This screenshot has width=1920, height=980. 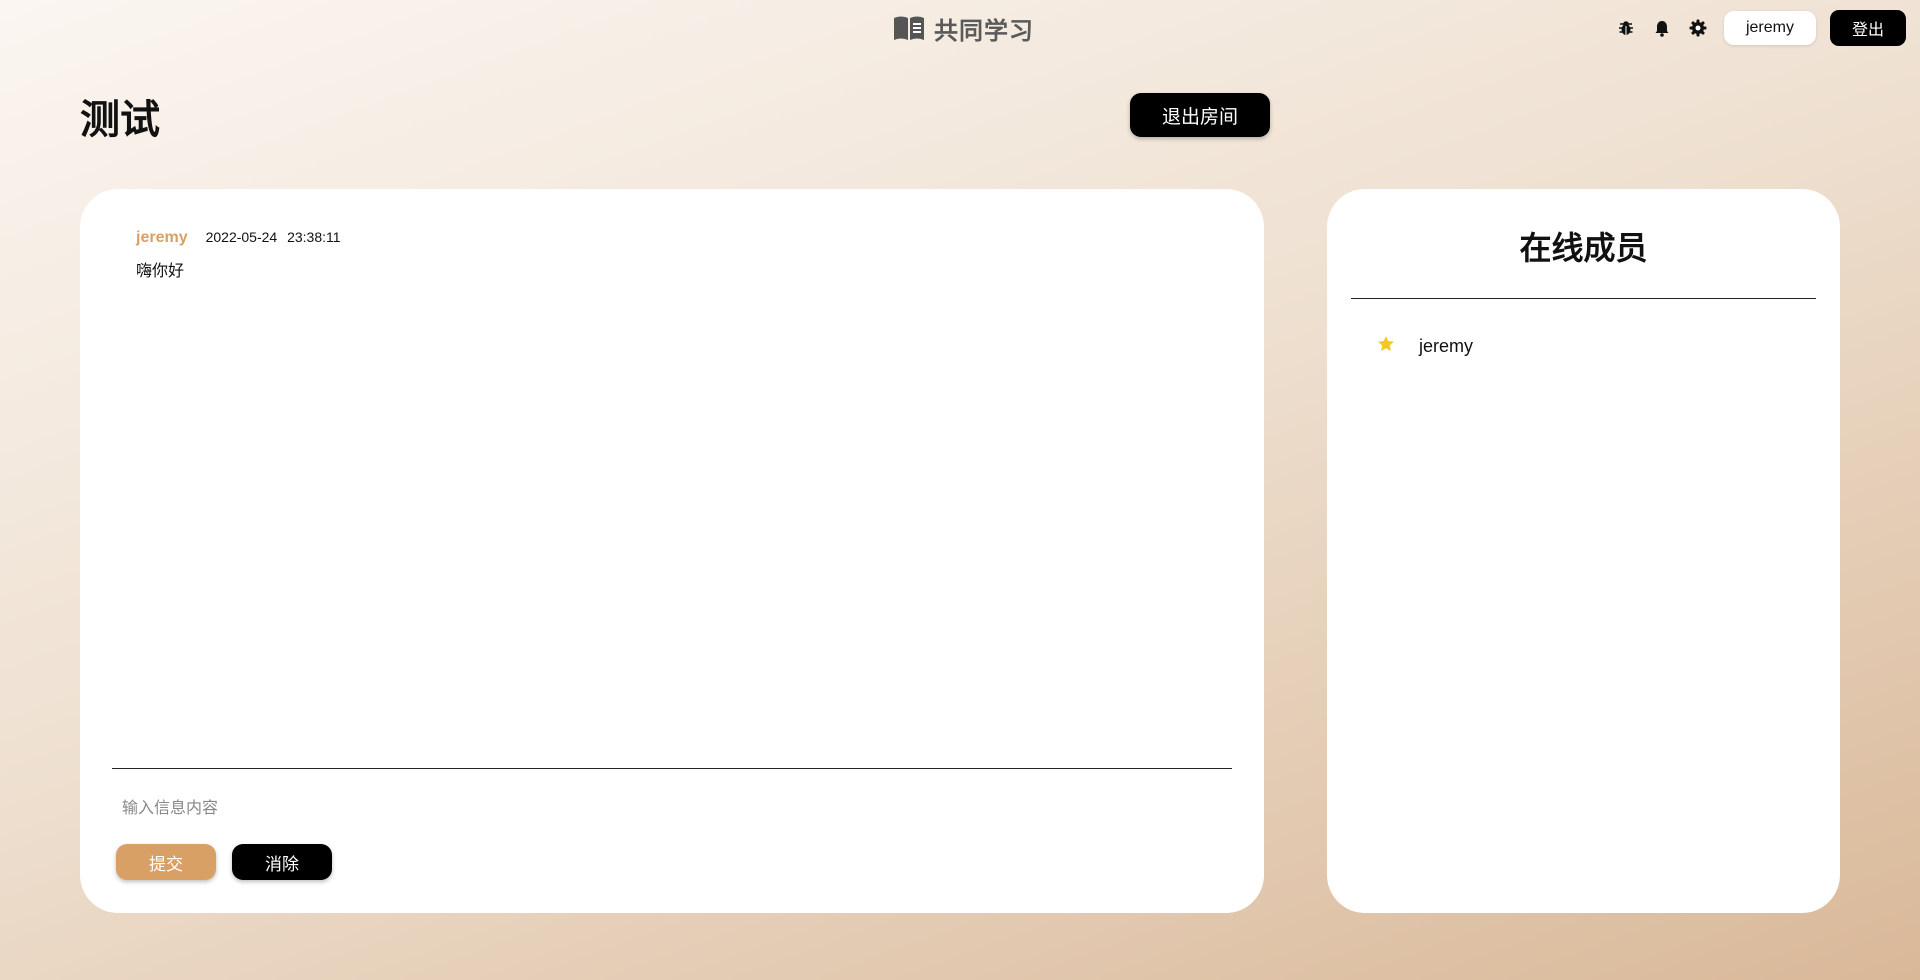 I want to click on member-item: jeremy, so click(x=1425, y=346).